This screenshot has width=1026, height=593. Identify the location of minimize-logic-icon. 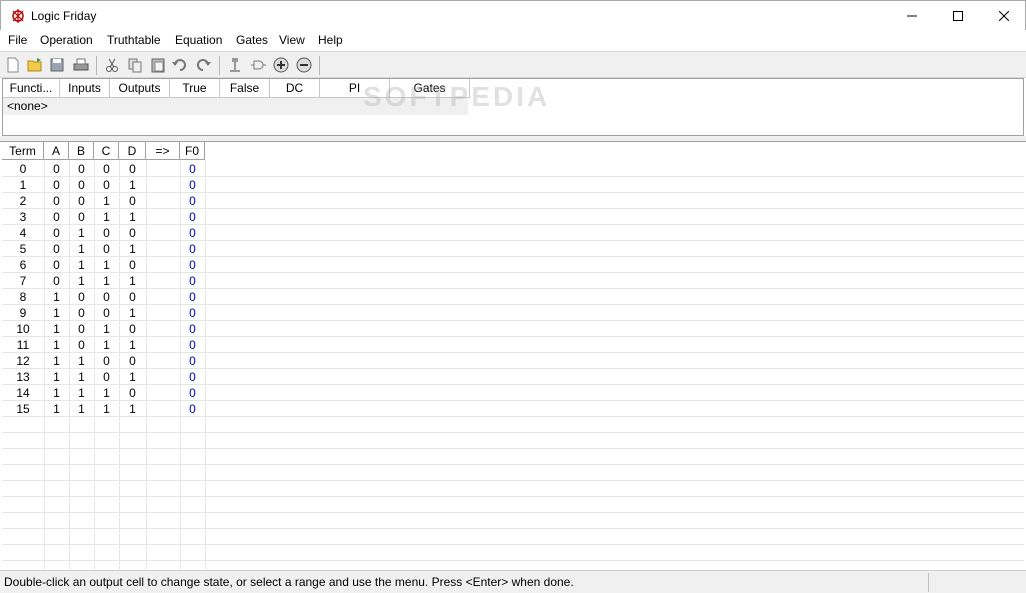
(235, 65).